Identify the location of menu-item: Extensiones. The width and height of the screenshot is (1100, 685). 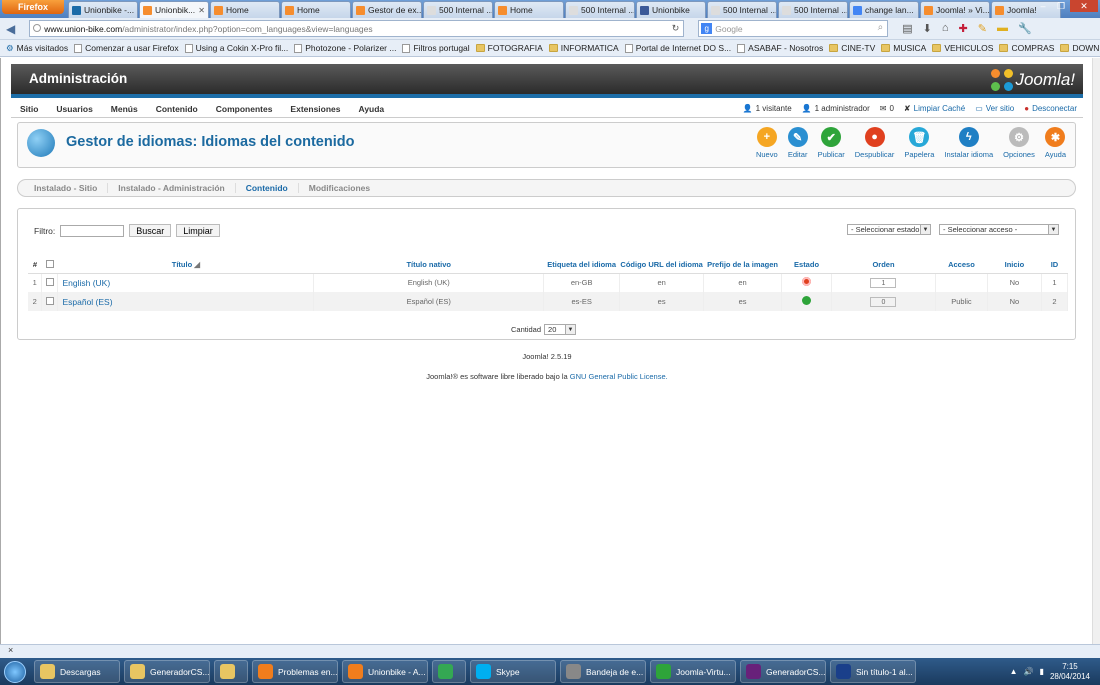
(315, 109).